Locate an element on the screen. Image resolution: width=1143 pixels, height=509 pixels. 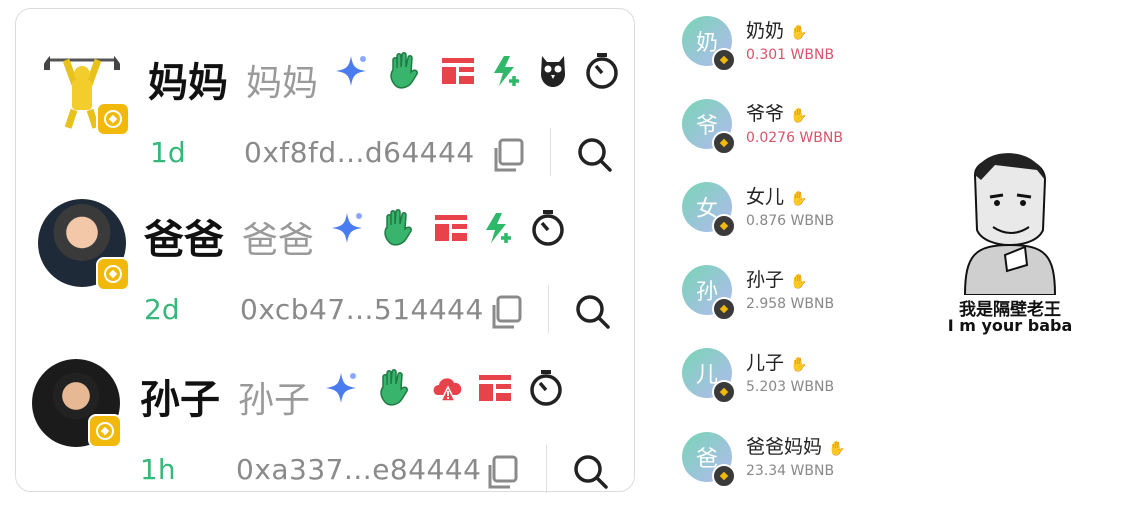
holder-name: 儿子 ✋ is located at coordinates (777, 363).